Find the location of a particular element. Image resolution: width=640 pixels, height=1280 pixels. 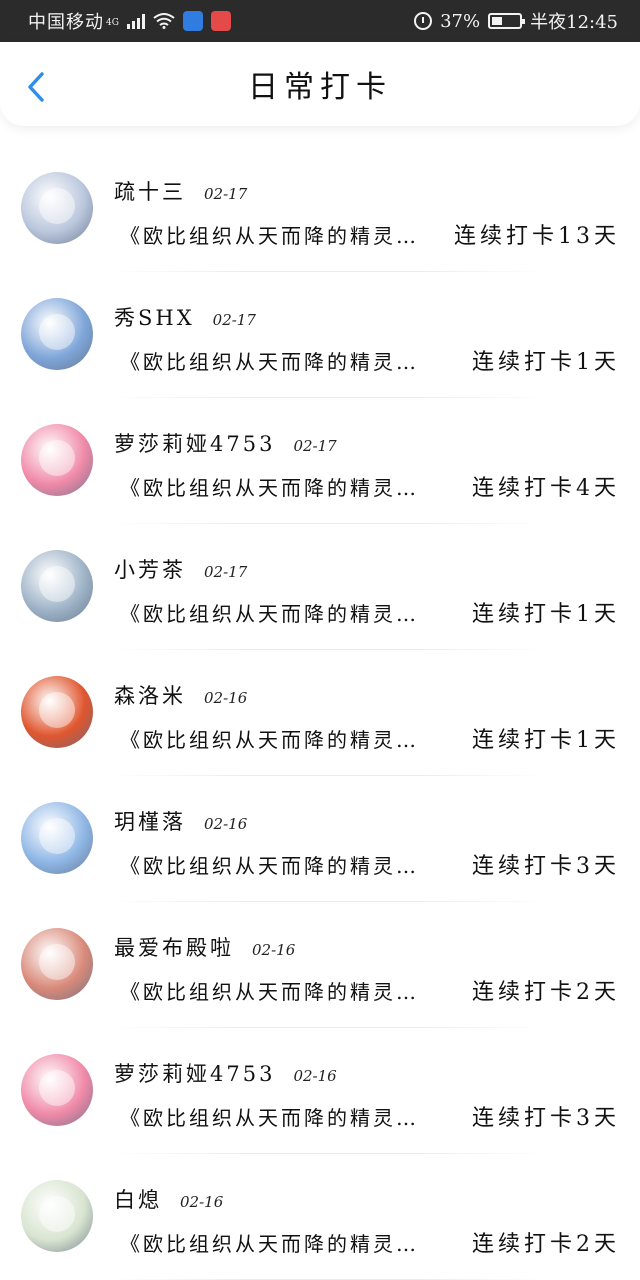

alarm-icon is located at coordinates (423, 21).